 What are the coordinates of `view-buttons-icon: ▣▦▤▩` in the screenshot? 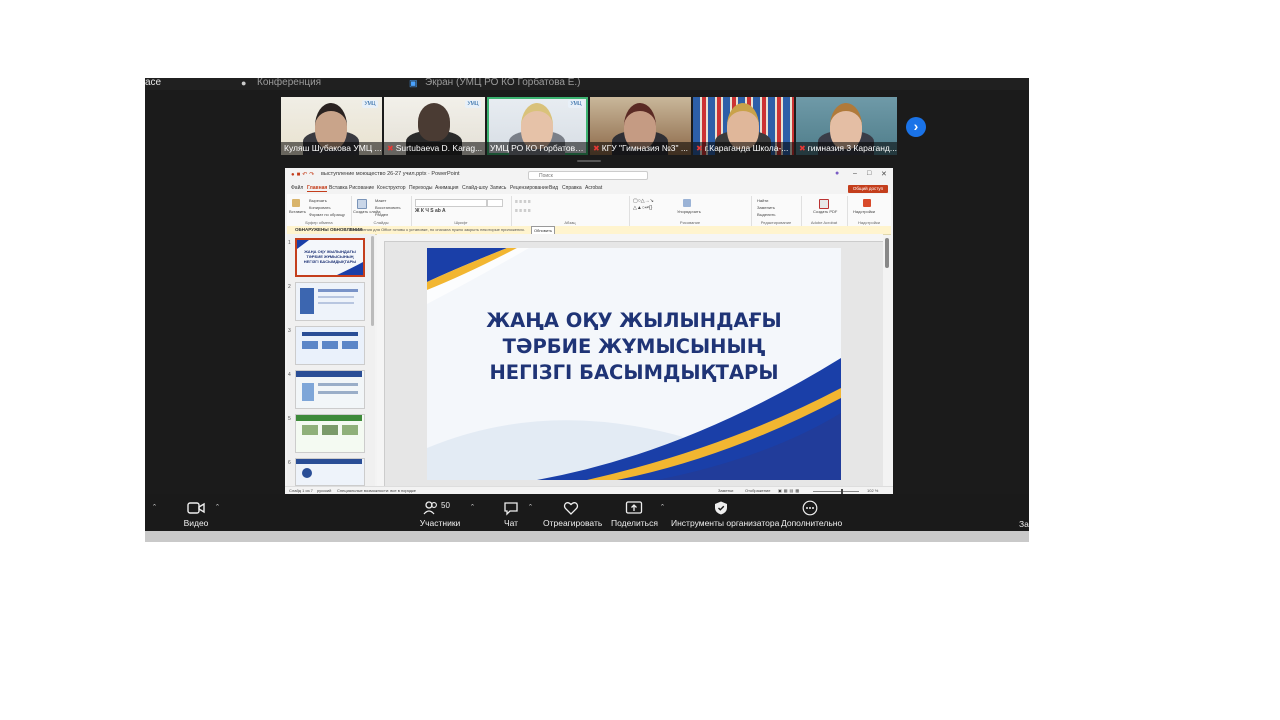 It's located at (789, 490).